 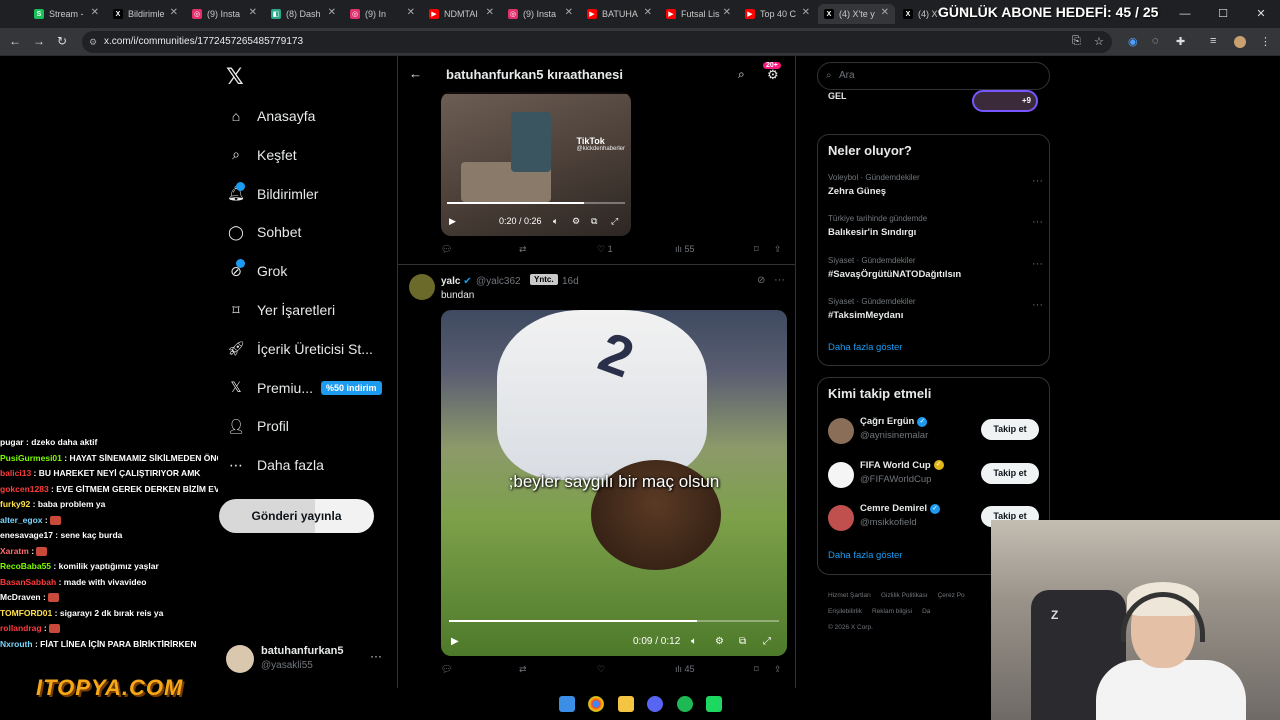 I want to click on browser-tab: ▶ BATUHA ✕, so click(x=619, y=14).